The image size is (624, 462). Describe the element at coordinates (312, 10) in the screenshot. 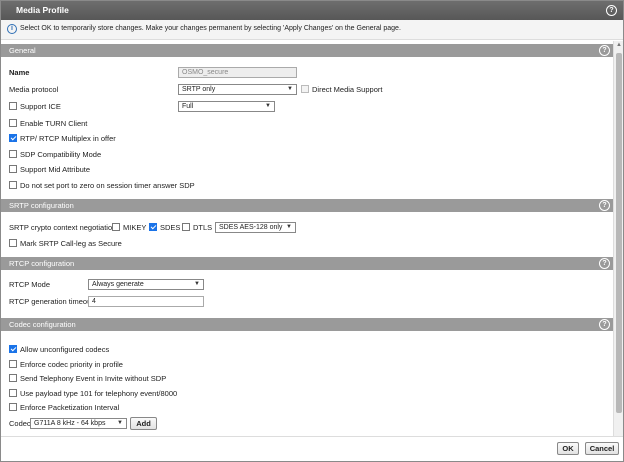

I see `dialog-titlebar: Media Profile ?` at that location.